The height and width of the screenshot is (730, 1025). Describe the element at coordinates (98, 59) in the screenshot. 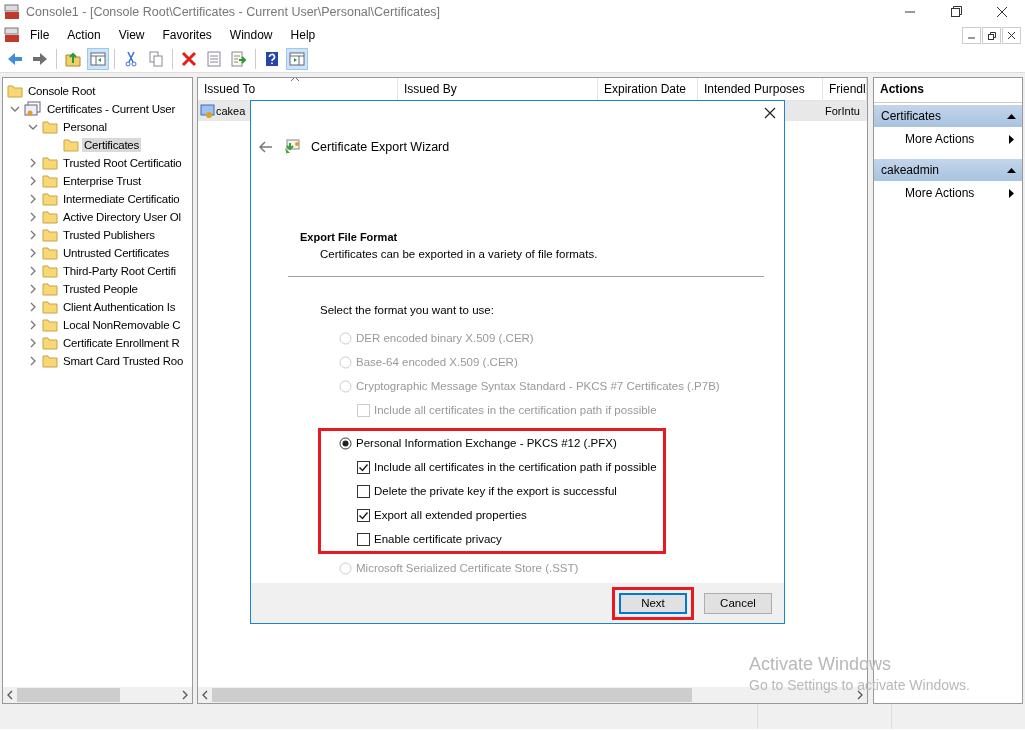

I see `console-tree-icon` at that location.